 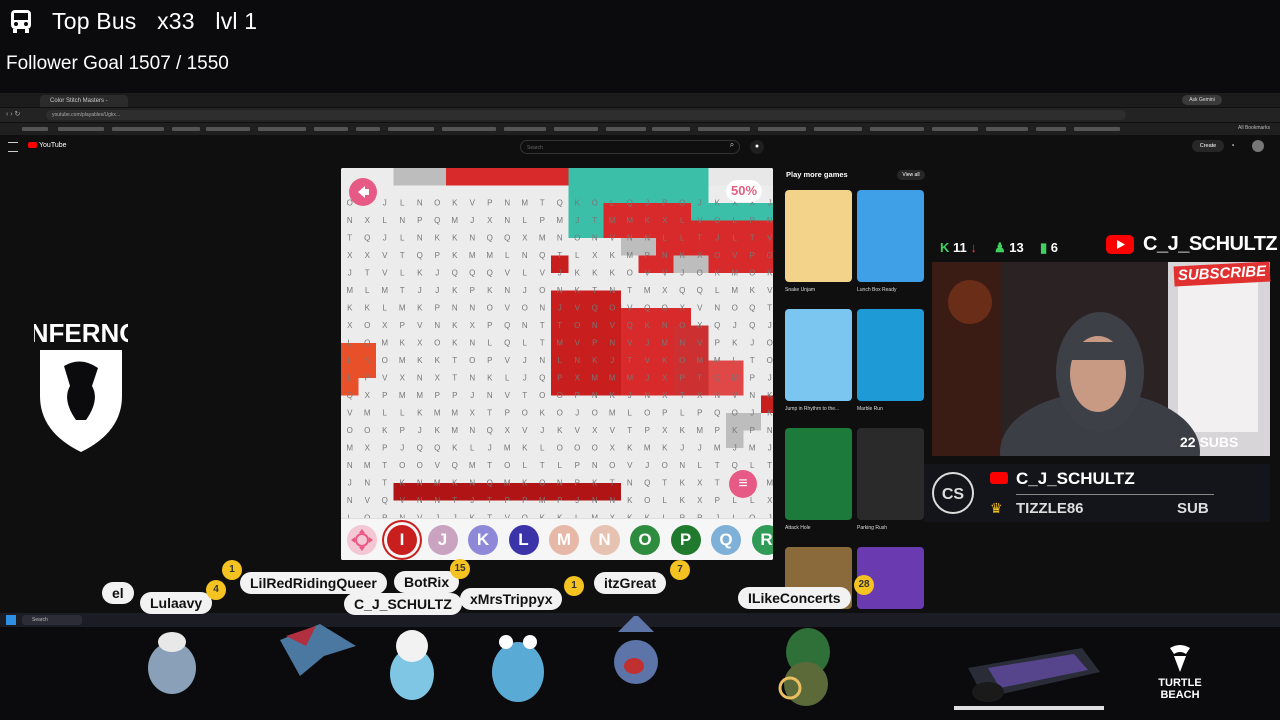 What do you see at coordinates (911, 175) in the screenshot?
I see `view-all-button: View all` at bounding box center [911, 175].